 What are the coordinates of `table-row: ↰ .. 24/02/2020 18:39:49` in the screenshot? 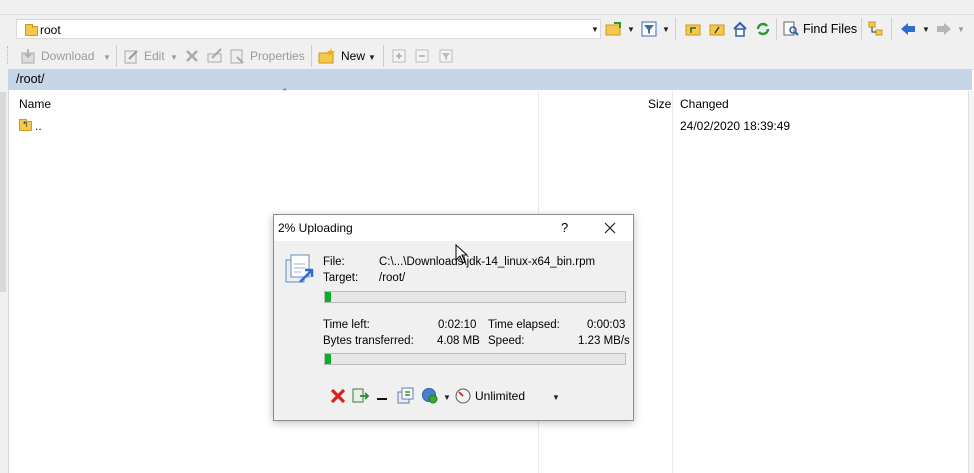 It's located at (488, 126).